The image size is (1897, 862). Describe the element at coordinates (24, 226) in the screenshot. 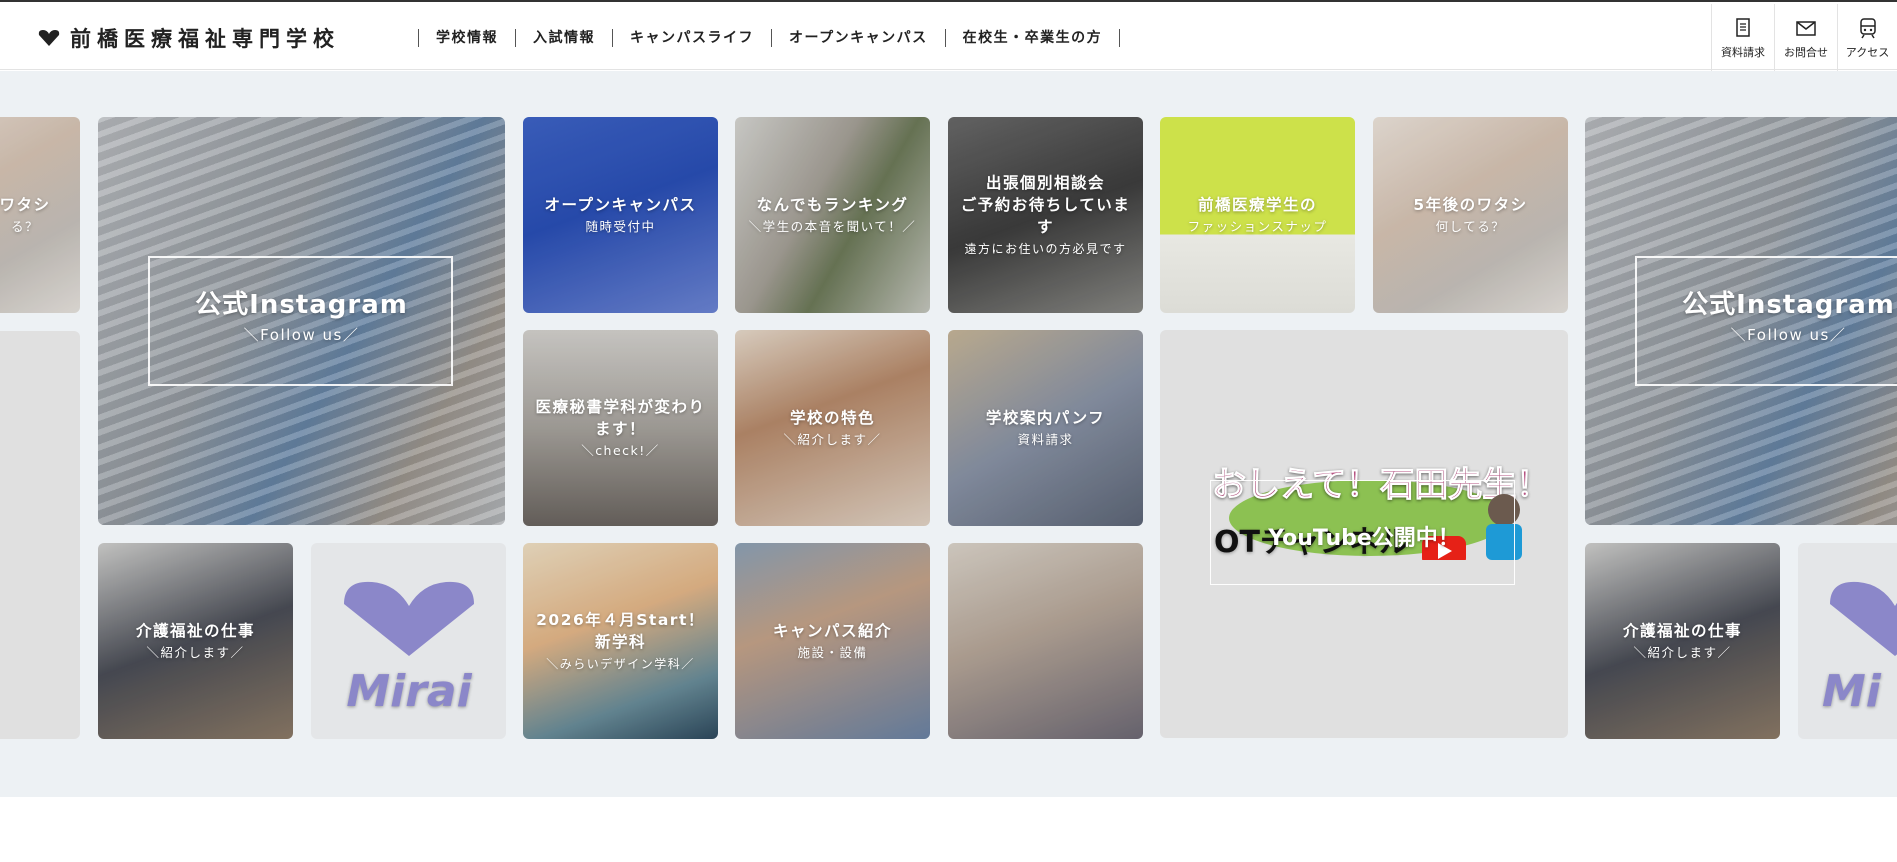

I see `tile-sub: る？` at that location.